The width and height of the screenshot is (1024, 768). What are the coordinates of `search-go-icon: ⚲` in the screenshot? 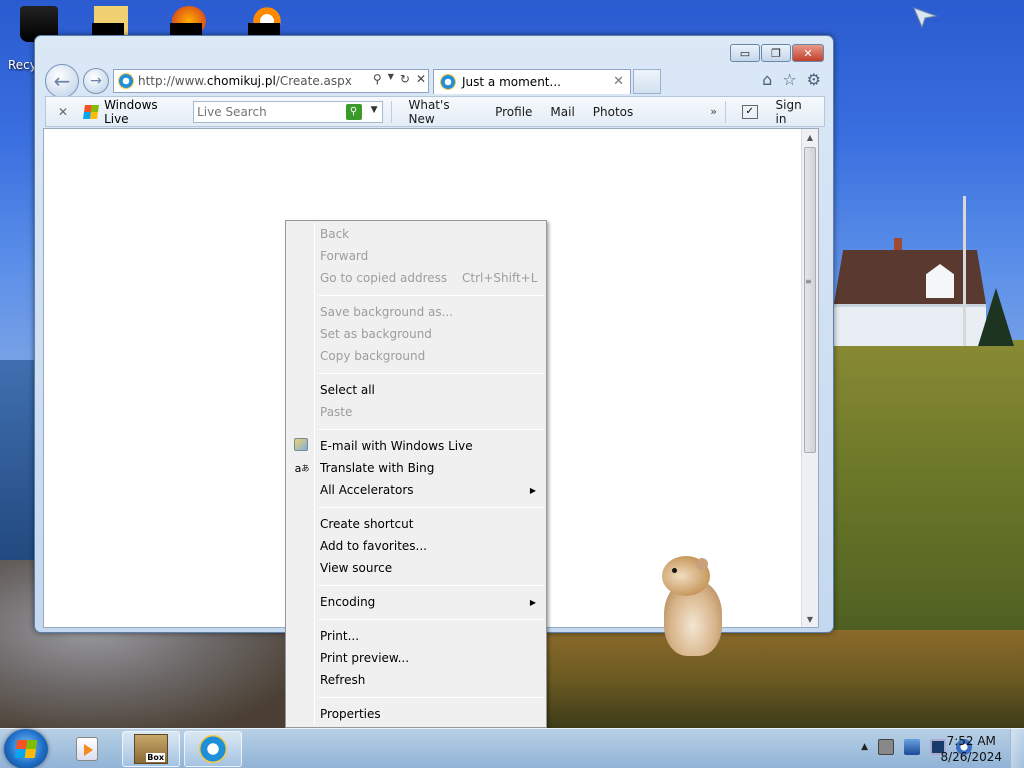 It's located at (353, 111).